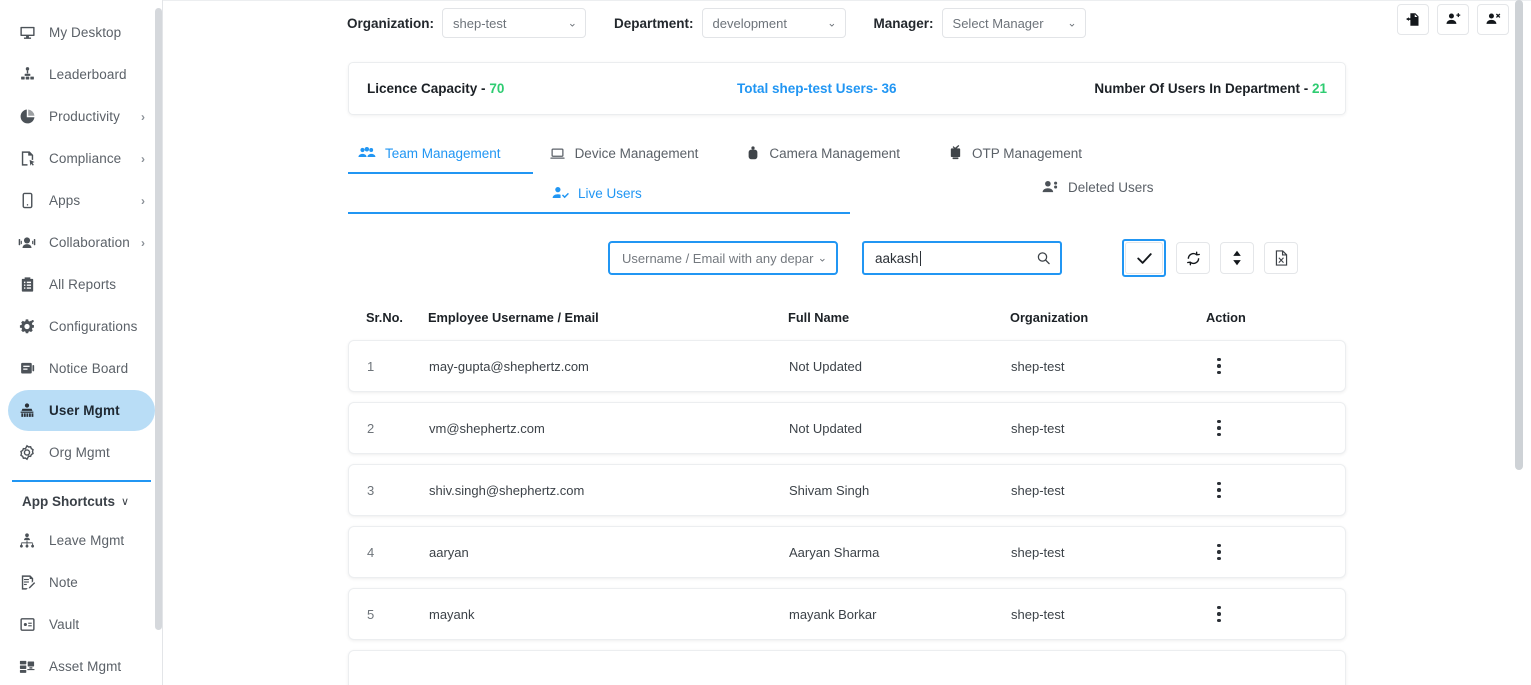 This screenshot has height=685, width=1531. Describe the element at coordinates (81, 200) in the screenshot. I see `sidebar-item-apps: Apps ›` at that location.